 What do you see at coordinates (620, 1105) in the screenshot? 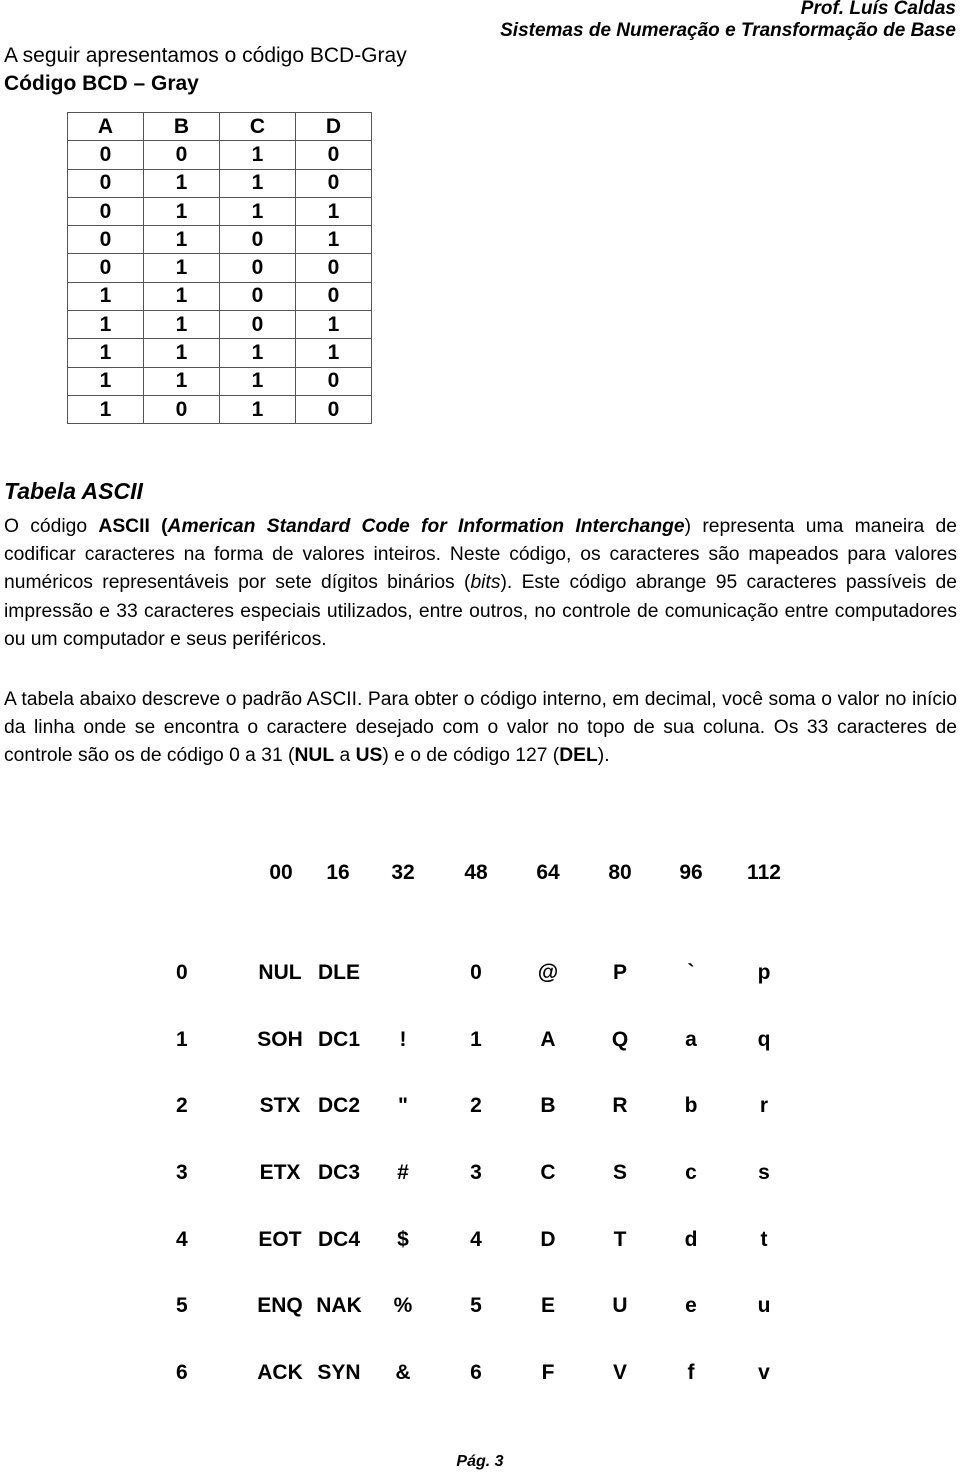
I see `ascii-cell: R` at bounding box center [620, 1105].